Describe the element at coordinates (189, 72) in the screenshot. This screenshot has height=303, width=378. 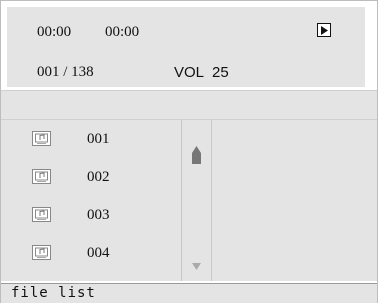
I see `volume-label: VOL` at that location.